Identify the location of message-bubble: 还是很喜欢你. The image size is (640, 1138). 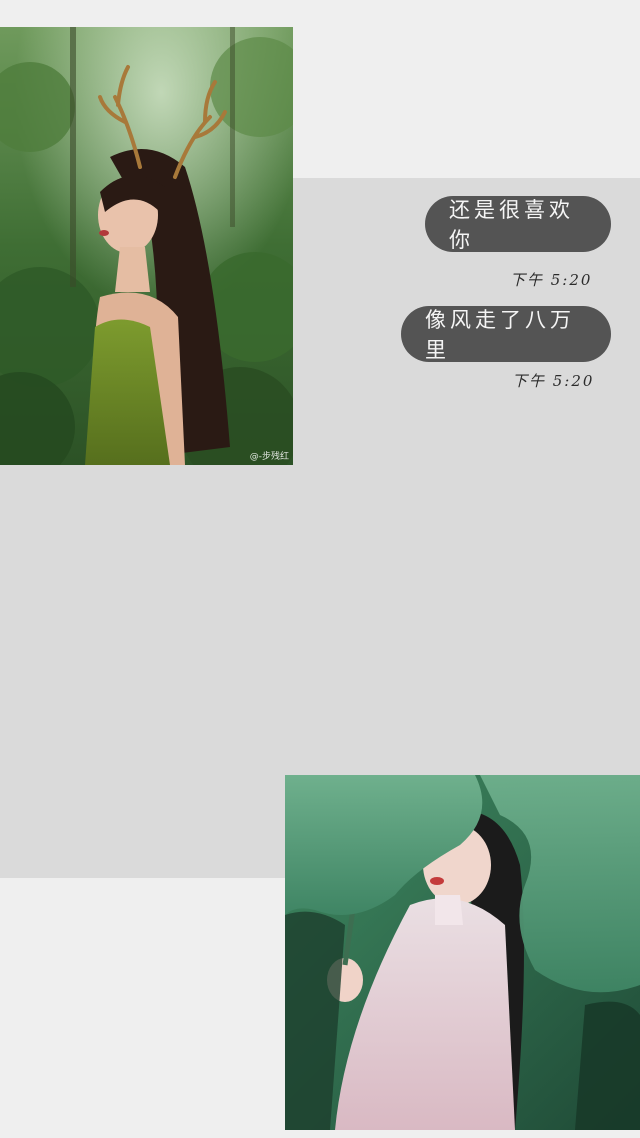
(518, 224).